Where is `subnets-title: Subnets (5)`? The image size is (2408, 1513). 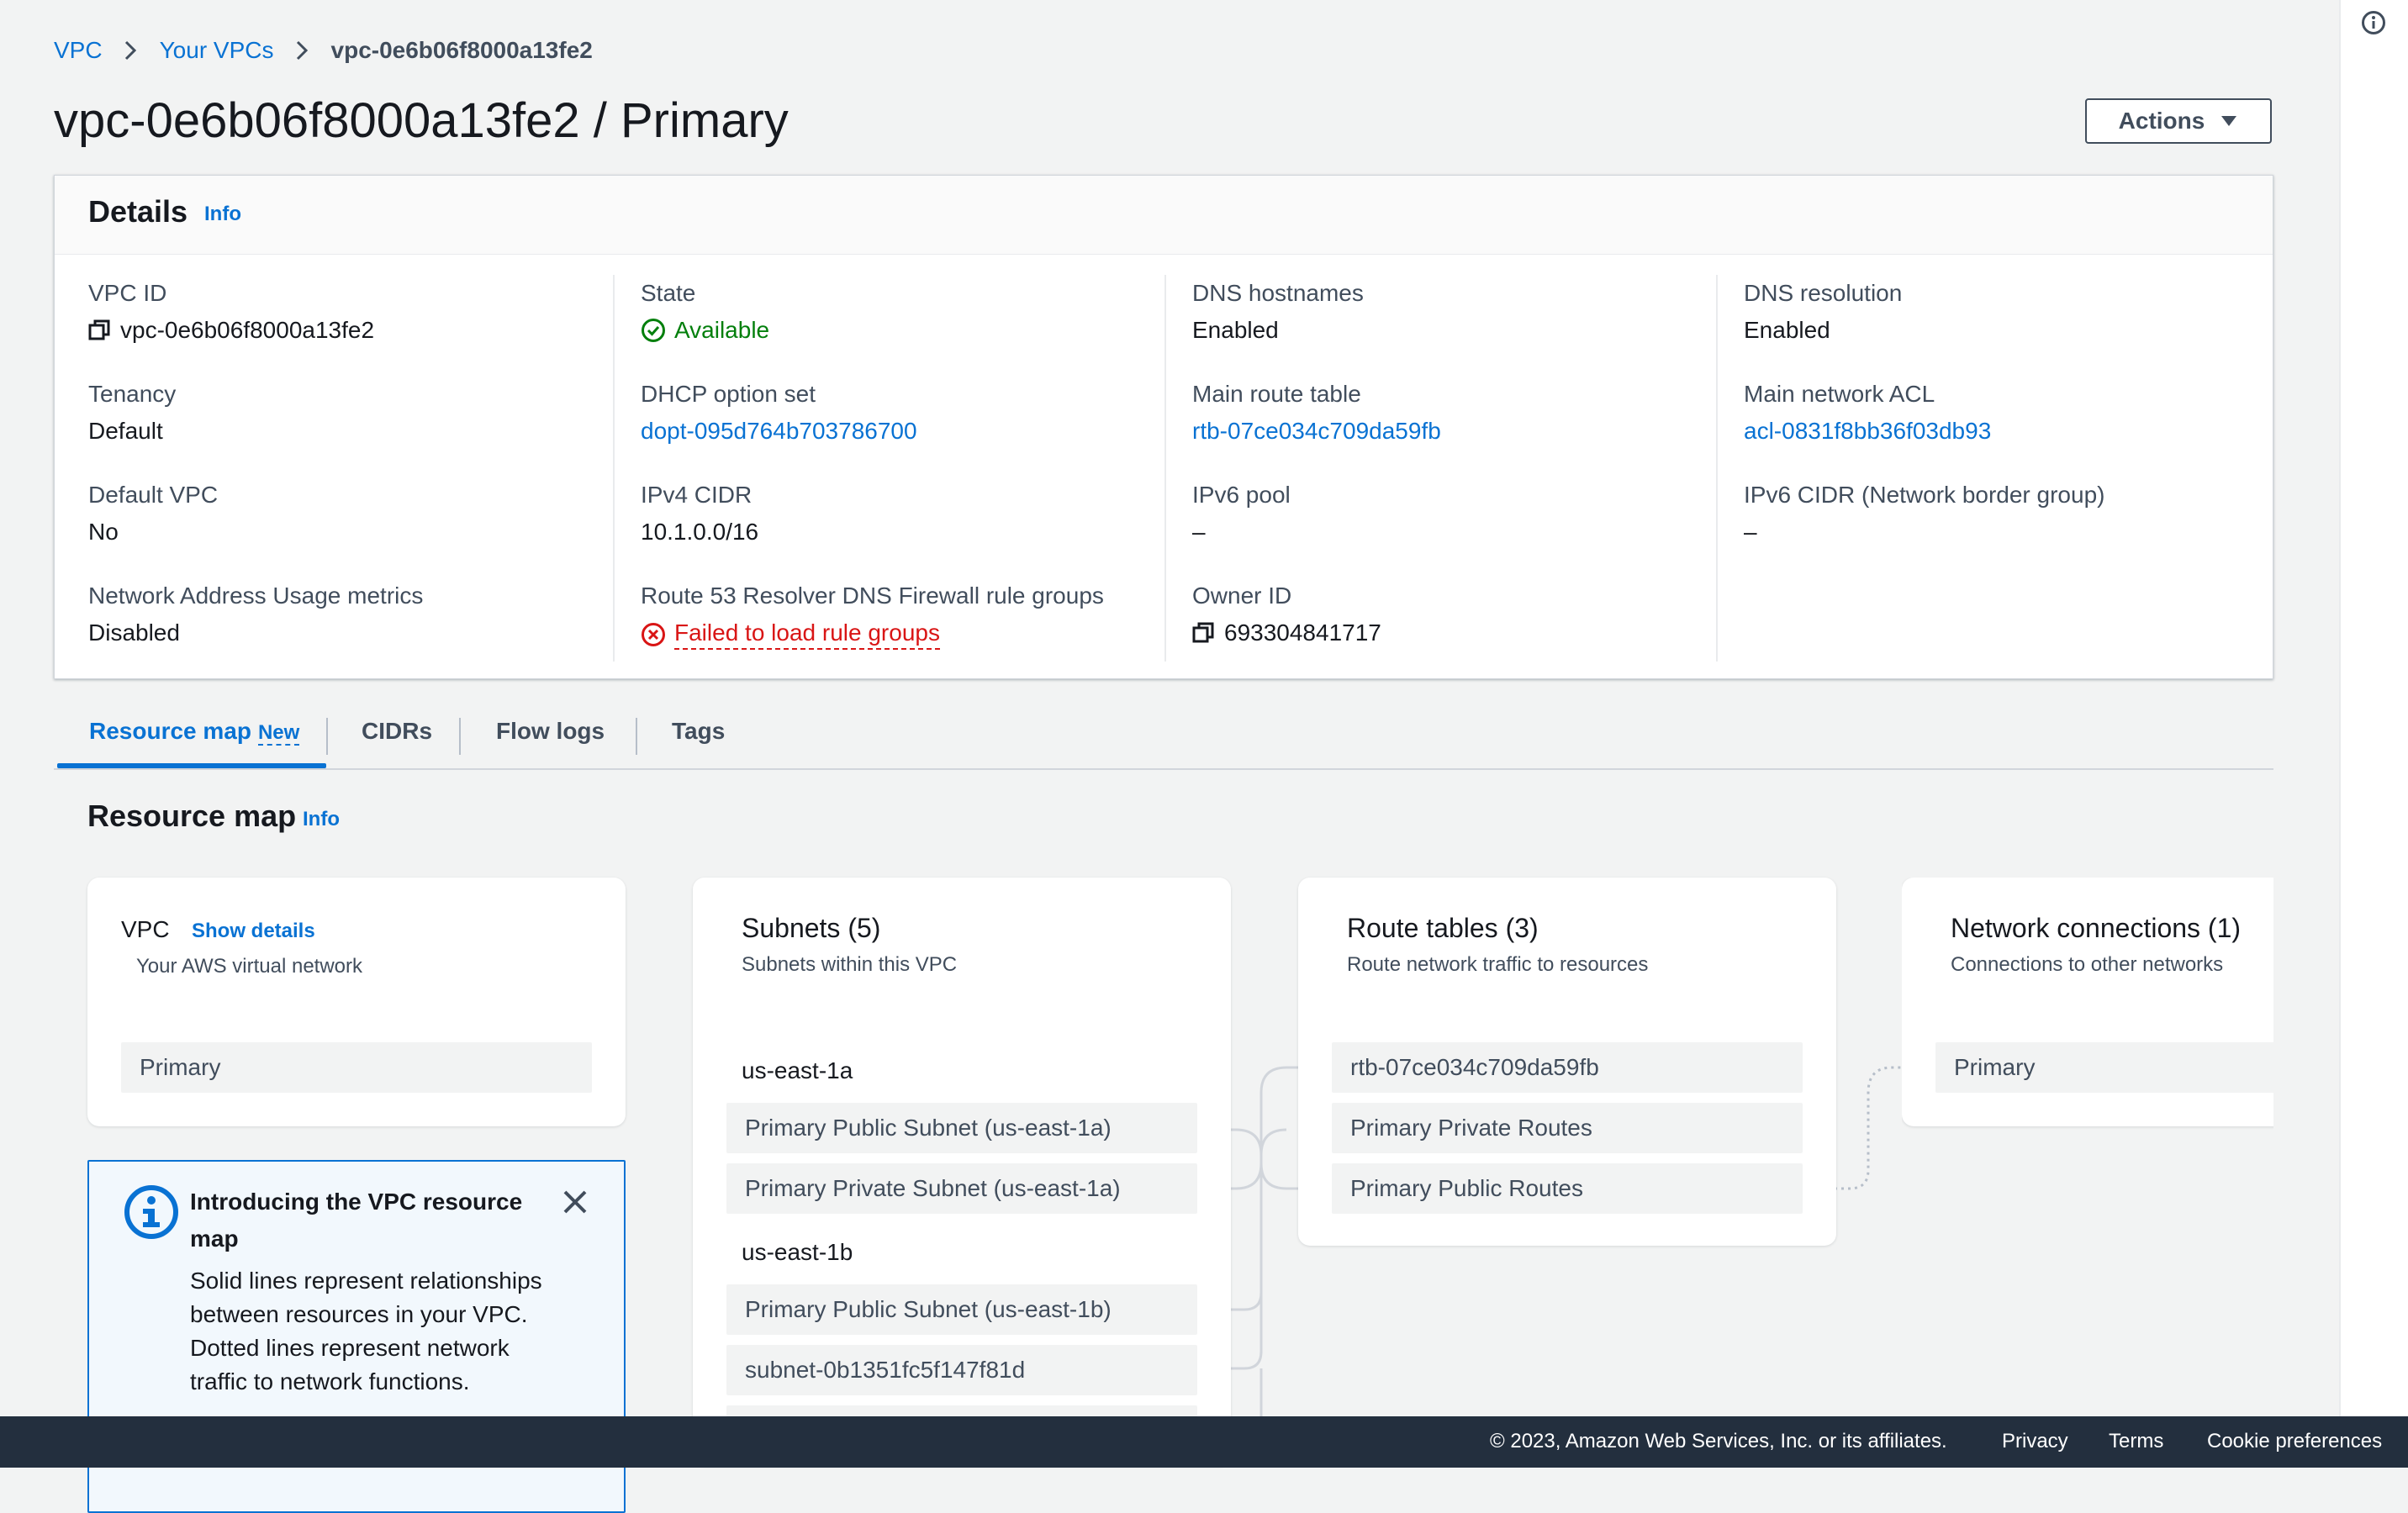
subnets-title: Subnets (5) is located at coordinates (811, 928).